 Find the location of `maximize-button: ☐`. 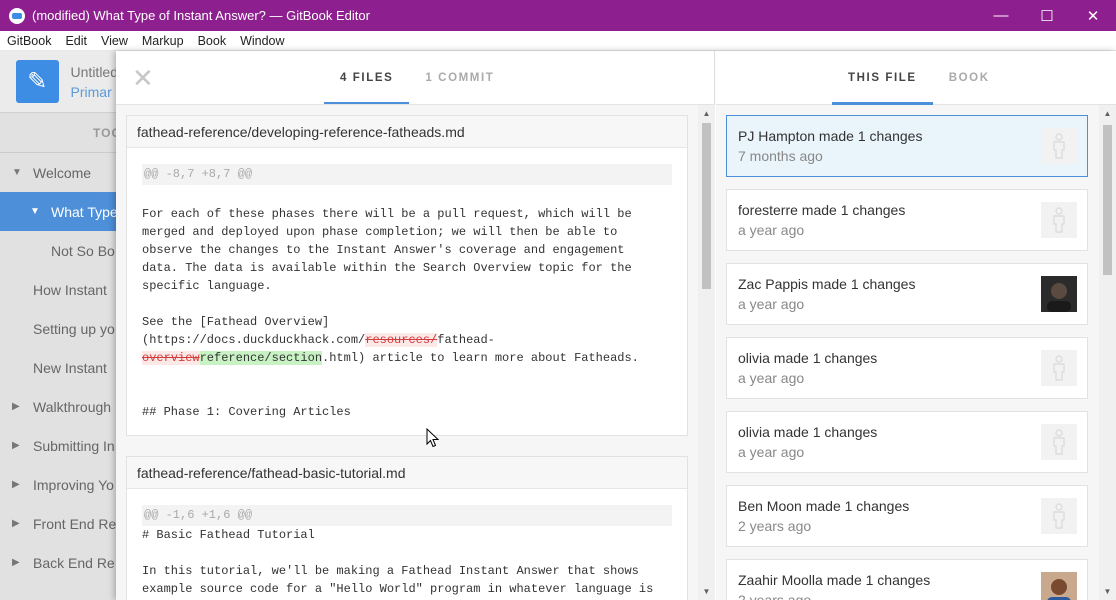

maximize-button: ☐ is located at coordinates (1047, 15).